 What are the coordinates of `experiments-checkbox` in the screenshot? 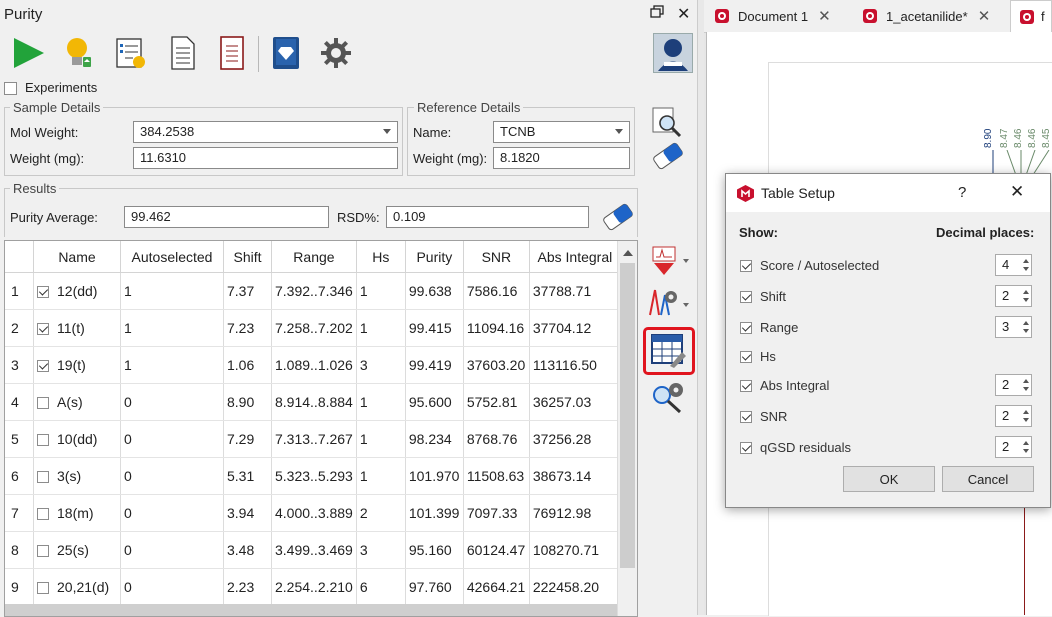 It's located at (14, 88).